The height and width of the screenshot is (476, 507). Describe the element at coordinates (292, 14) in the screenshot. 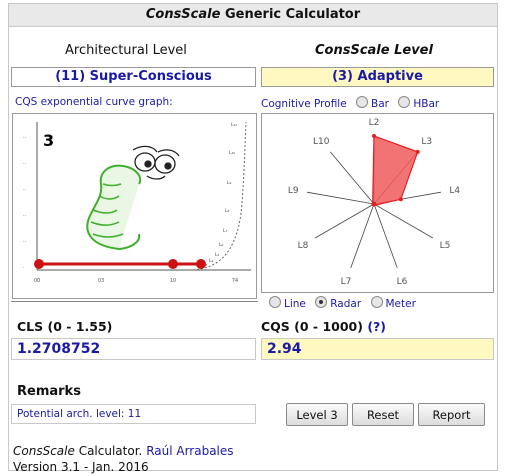

I see `title-rest: Generic Calculator` at that location.